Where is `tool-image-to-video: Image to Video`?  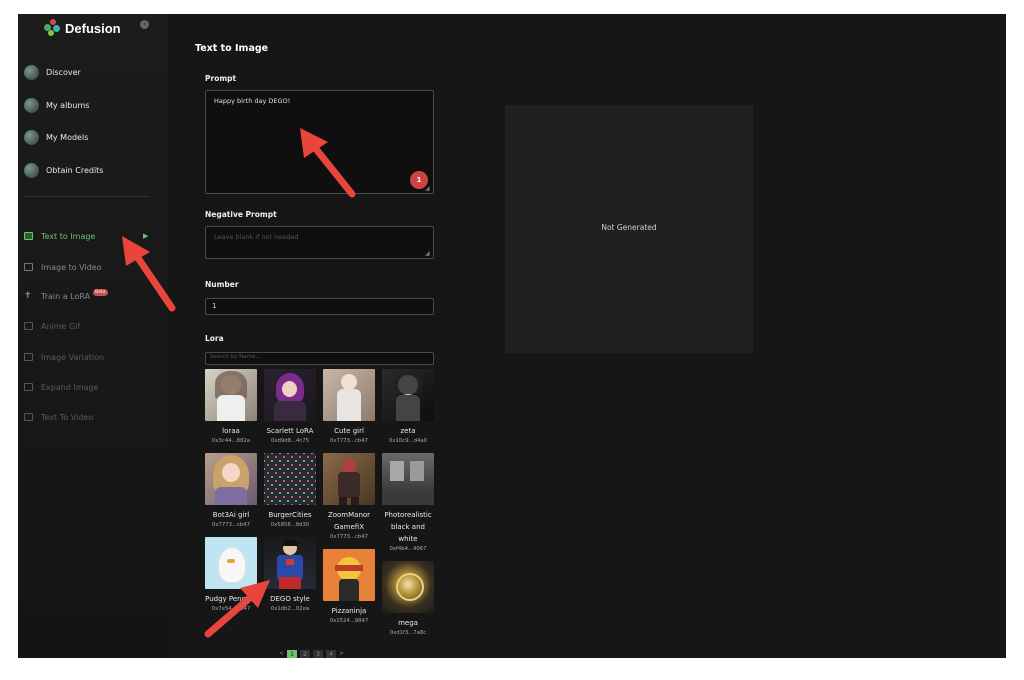 tool-image-to-video: Image to Video is located at coordinates (63, 267).